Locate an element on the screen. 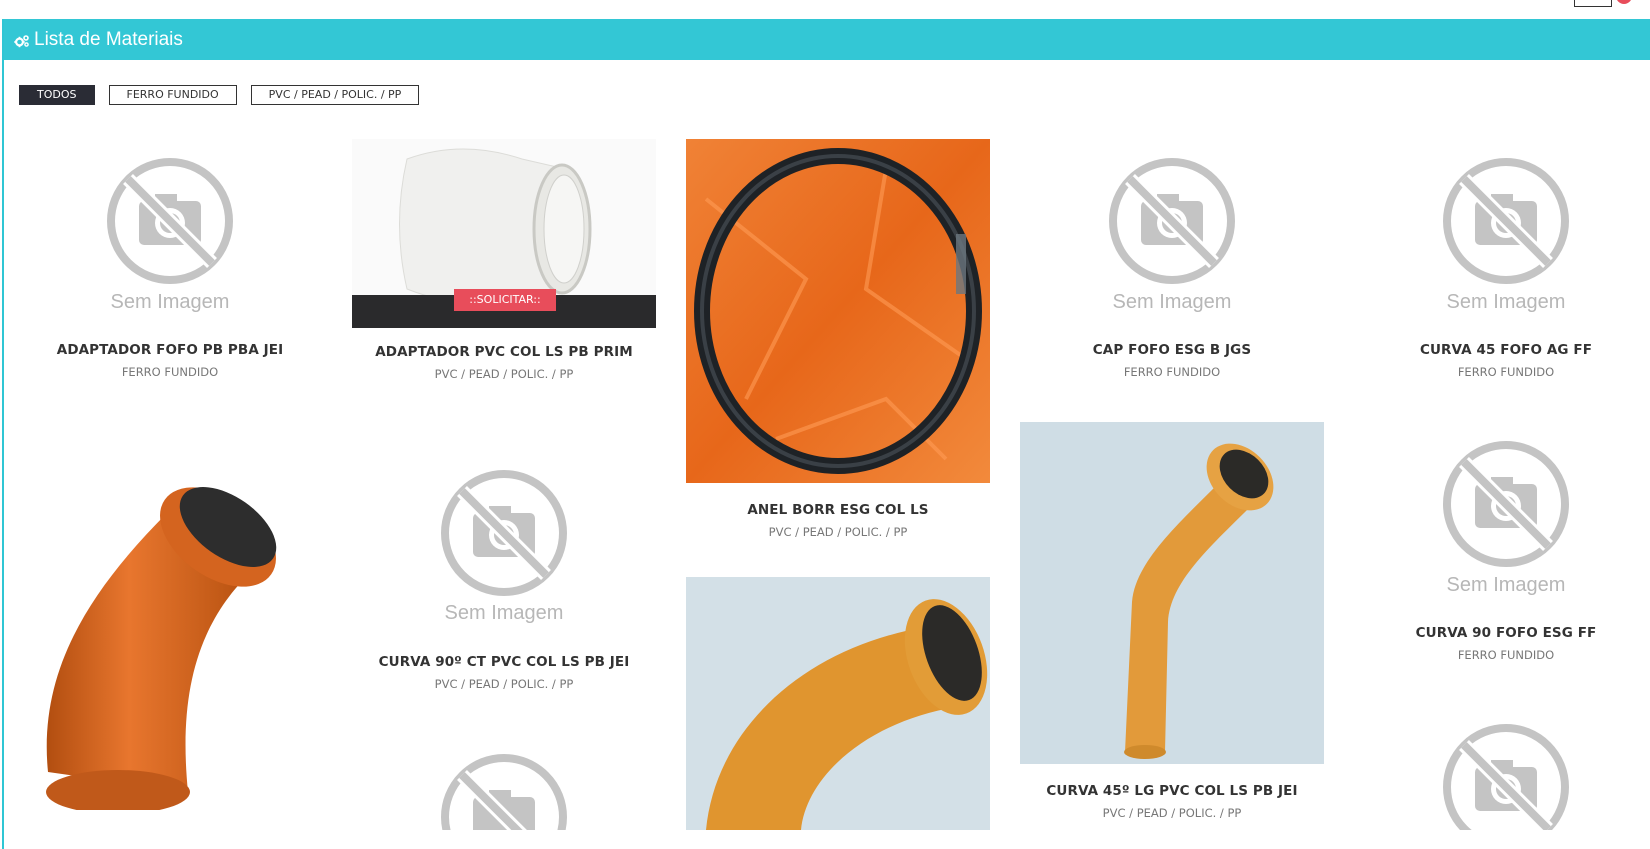 The height and width of the screenshot is (849, 1650). product-name: CURVA 90 FOFO ESG FF is located at coordinates (1502, 633).